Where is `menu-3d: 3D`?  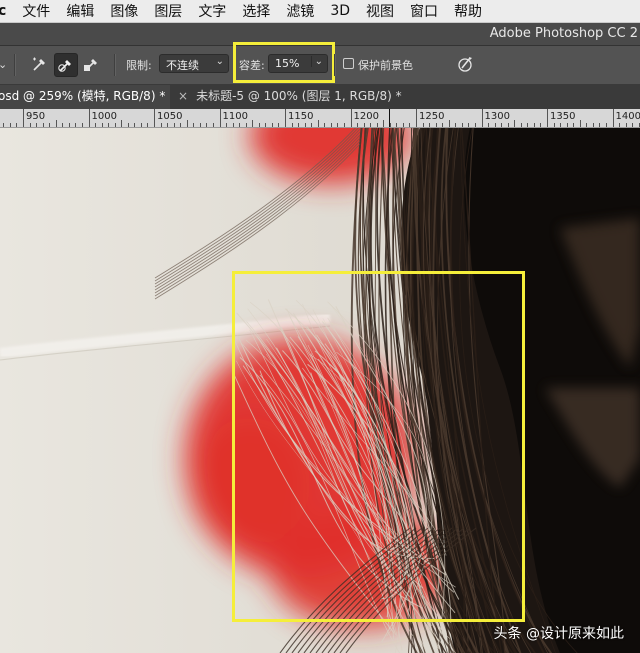
menu-3d: 3D is located at coordinates (340, 11).